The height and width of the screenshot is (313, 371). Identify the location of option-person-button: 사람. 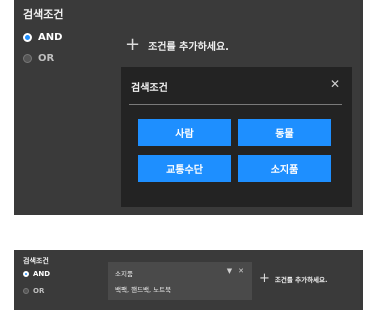
(184, 132).